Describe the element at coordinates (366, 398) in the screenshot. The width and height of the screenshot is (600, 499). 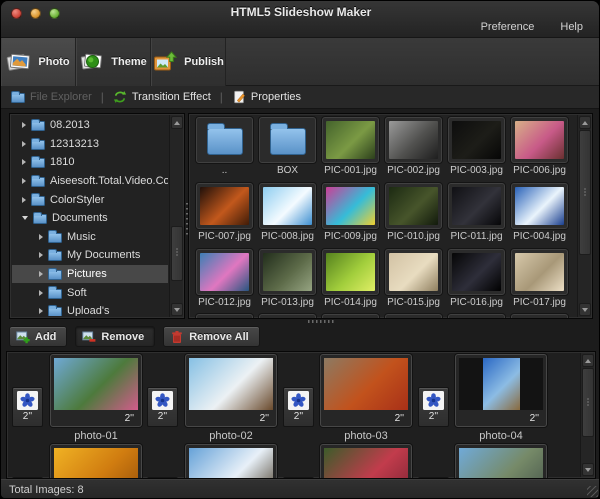
I see `strip-photo-photo-03: 2'' photo-03` at that location.